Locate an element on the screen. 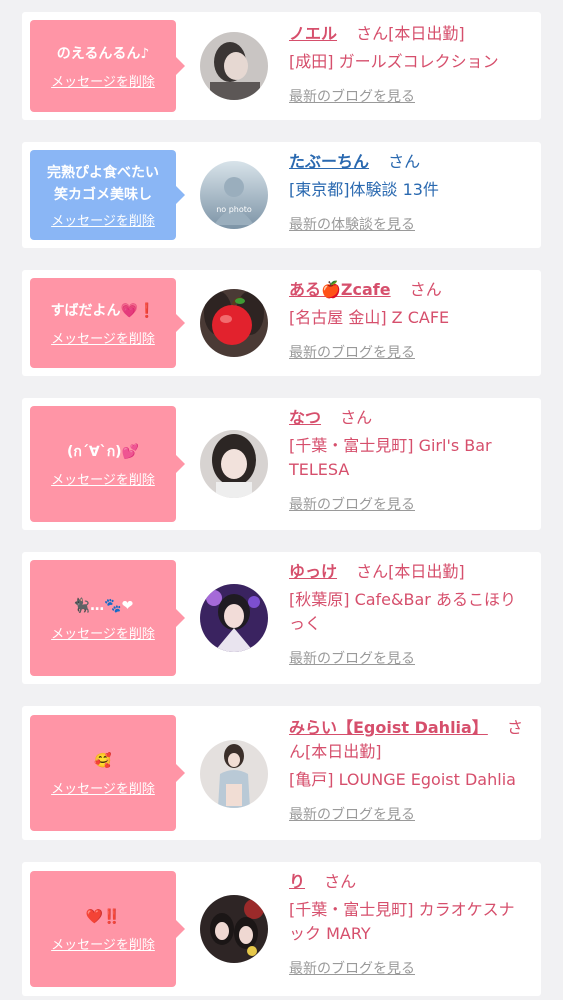 This screenshot has height=1000, width=563. message-text-line2: 笑カゴメ美味し is located at coordinates (103, 194).